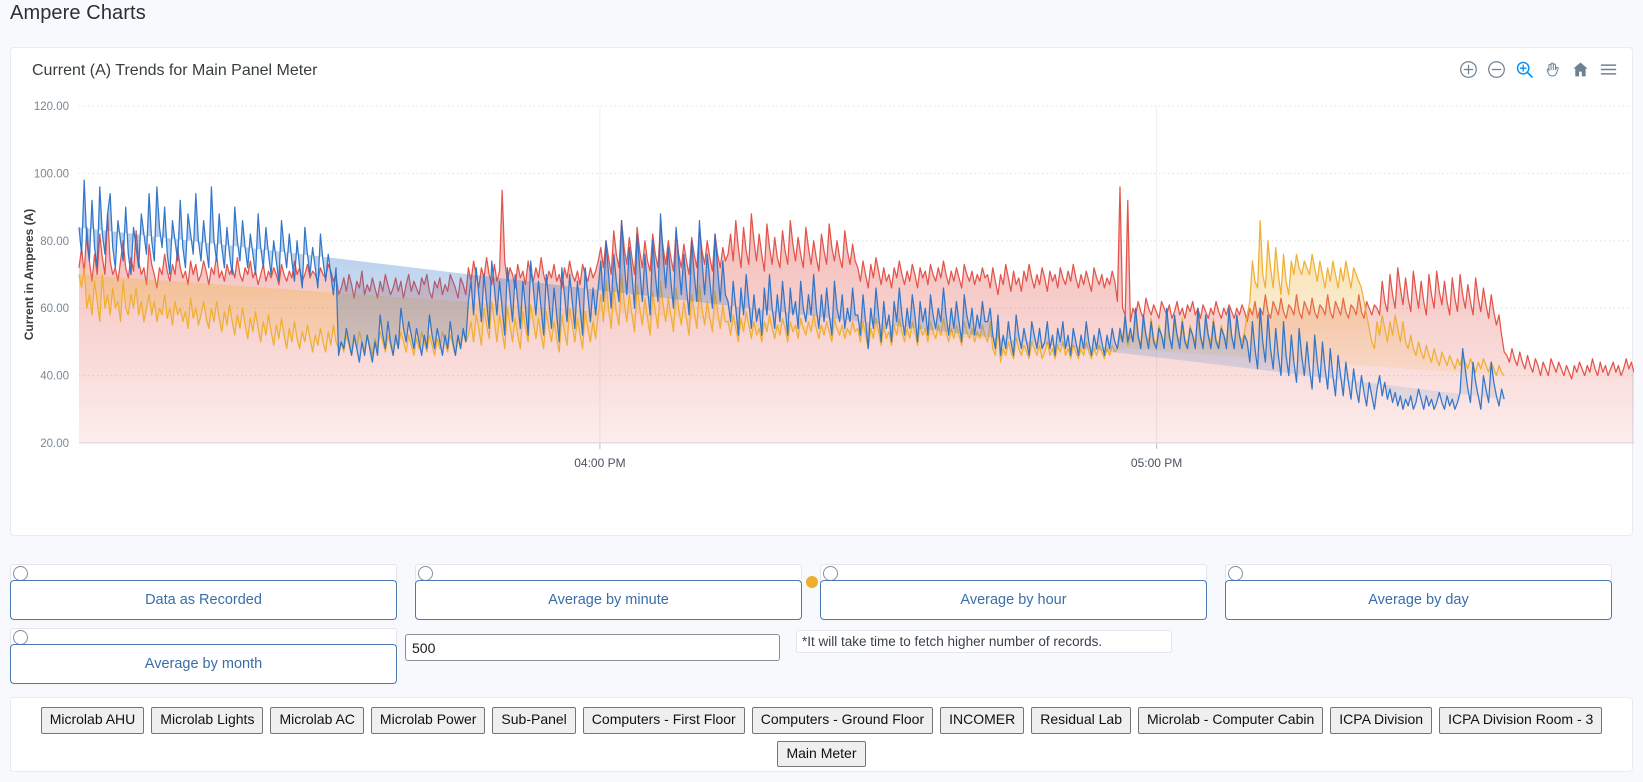 The width and height of the screenshot is (1643, 782). What do you see at coordinates (1230, 720) in the screenshot?
I see `meter-button-microlab-computer-cabin: Microlab - Computer Cabin` at bounding box center [1230, 720].